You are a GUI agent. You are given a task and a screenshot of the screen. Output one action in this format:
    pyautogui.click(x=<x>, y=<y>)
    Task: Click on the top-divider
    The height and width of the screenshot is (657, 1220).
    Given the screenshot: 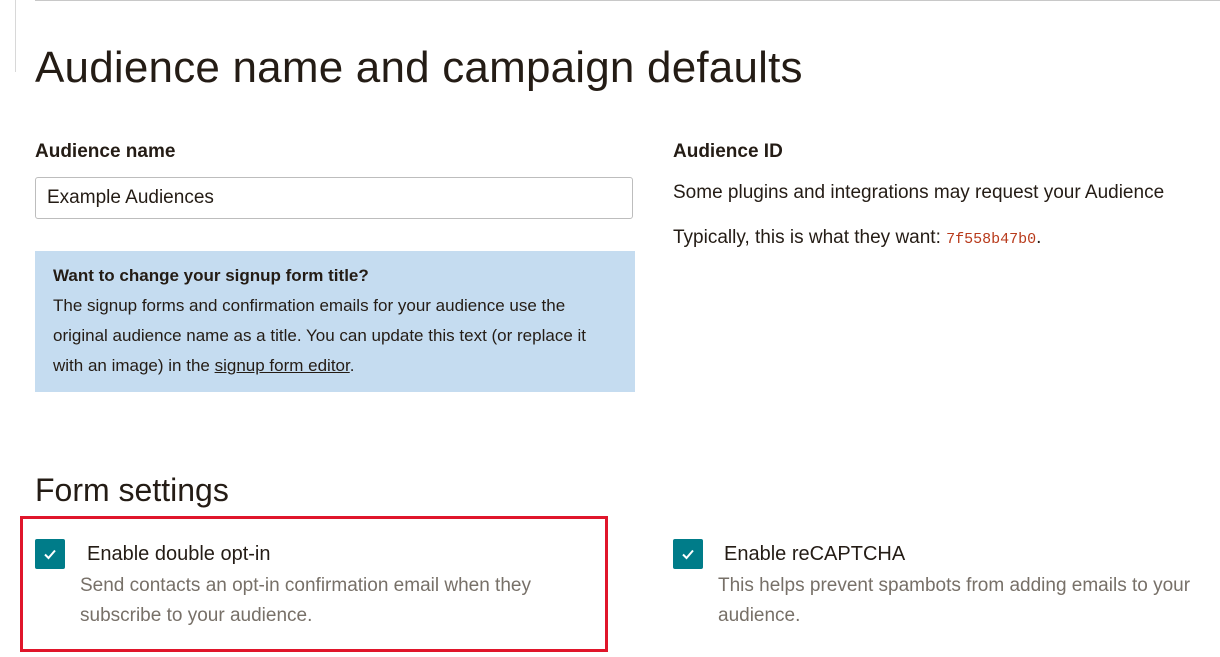 What is the action you would take?
    pyautogui.click(x=627, y=0)
    